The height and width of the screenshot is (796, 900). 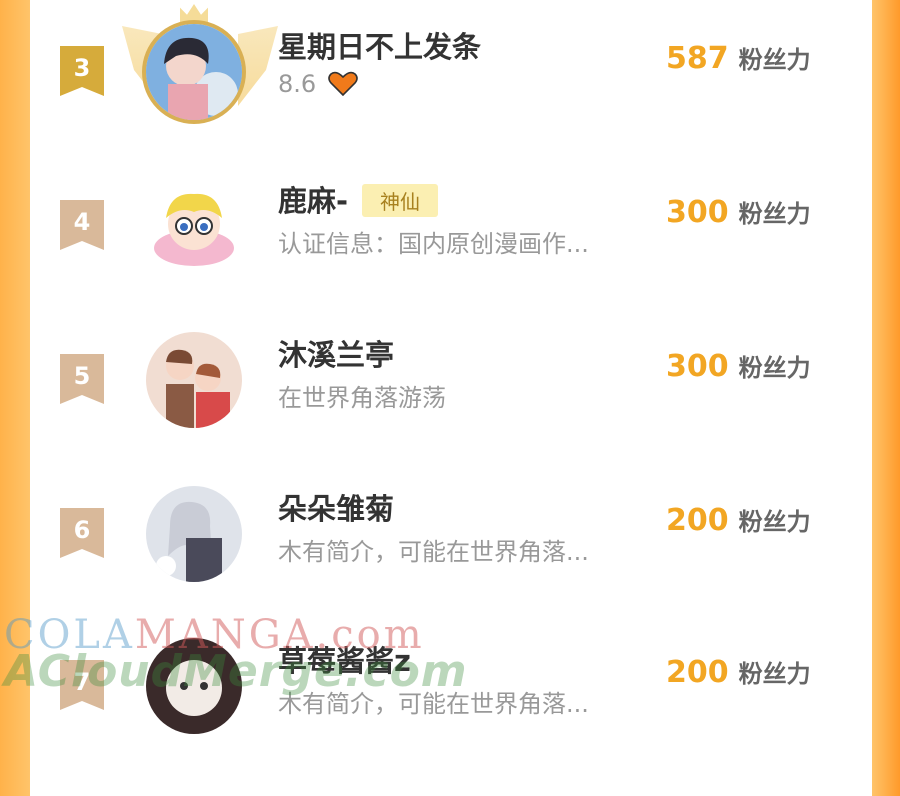 What do you see at coordinates (82, 71) in the screenshot?
I see `rank-badge: 3` at bounding box center [82, 71].